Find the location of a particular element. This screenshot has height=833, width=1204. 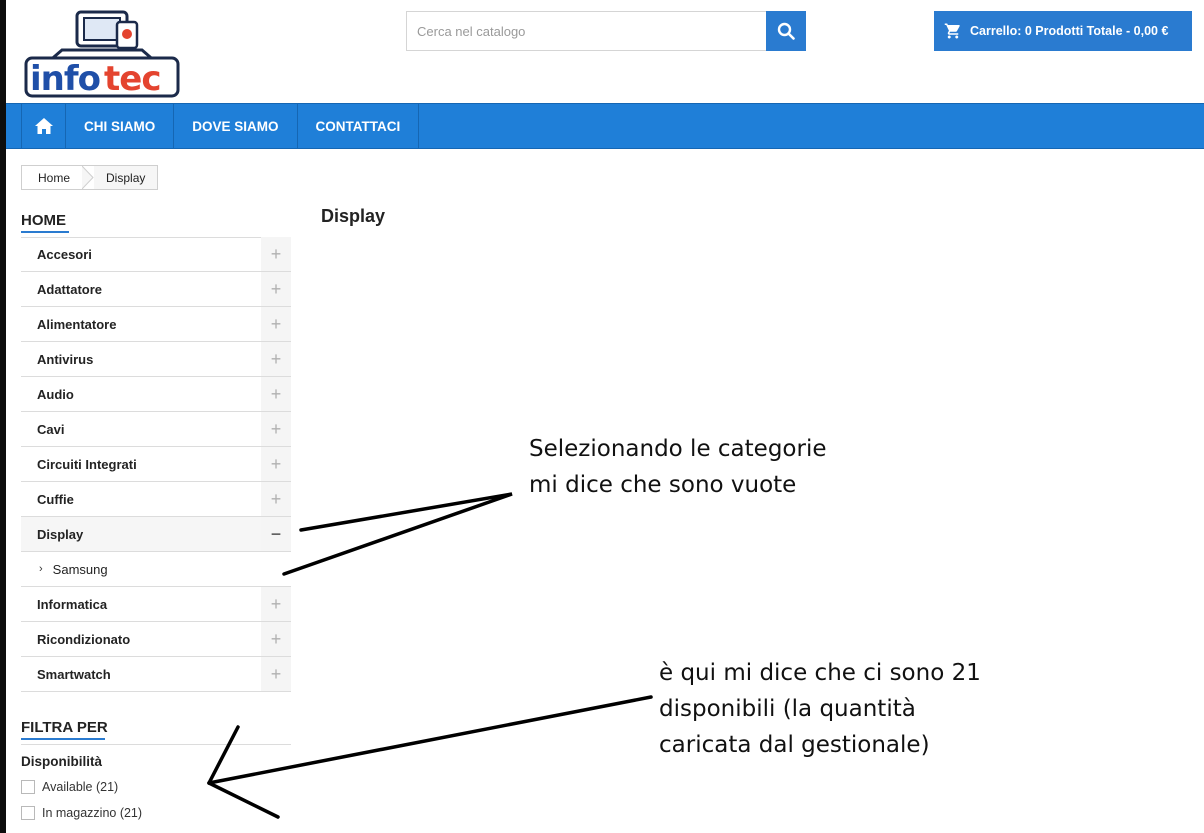

cart-label: Carrello: 0 Prodotti Totale - 0,00 € is located at coordinates (1069, 31).